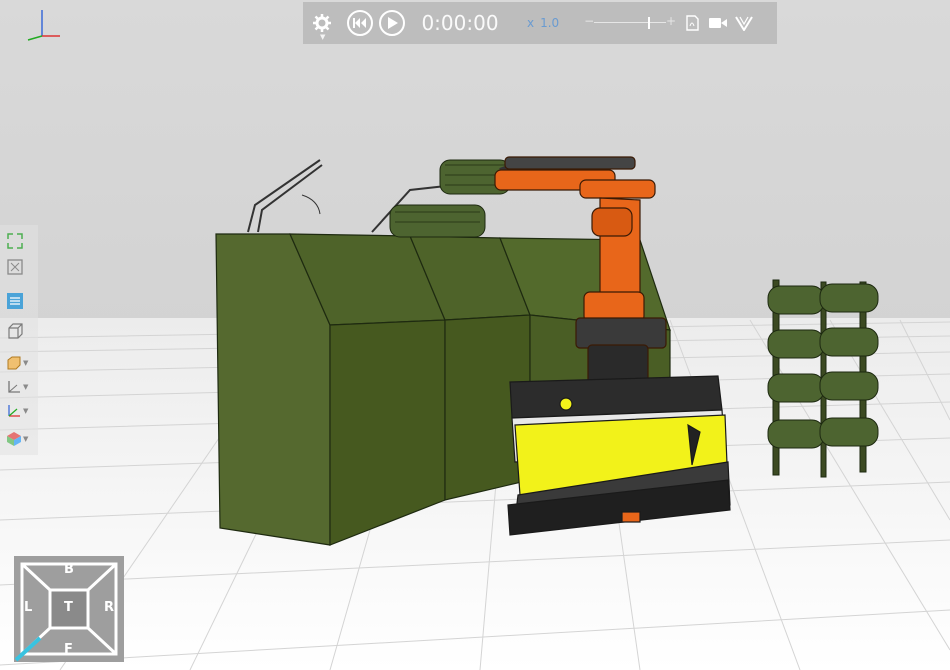  What do you see at coordinates (14, 387) in the screenshot?
I see `axis-display-icon` at bounding box center [14, 387].